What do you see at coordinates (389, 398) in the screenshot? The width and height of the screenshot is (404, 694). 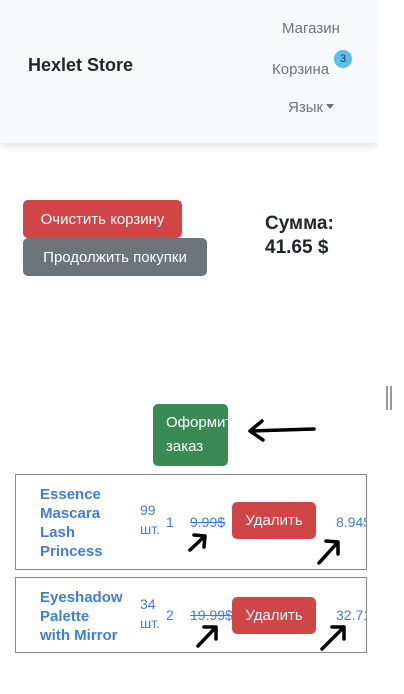 I see `scrollbar-handle` at bounding box center [389, 398].